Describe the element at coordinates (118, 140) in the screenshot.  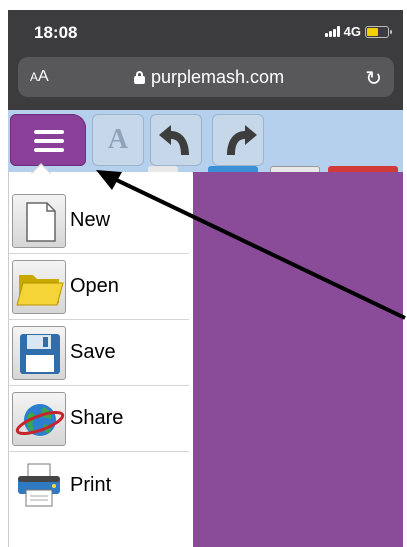
I see `font-button: A` at that location.